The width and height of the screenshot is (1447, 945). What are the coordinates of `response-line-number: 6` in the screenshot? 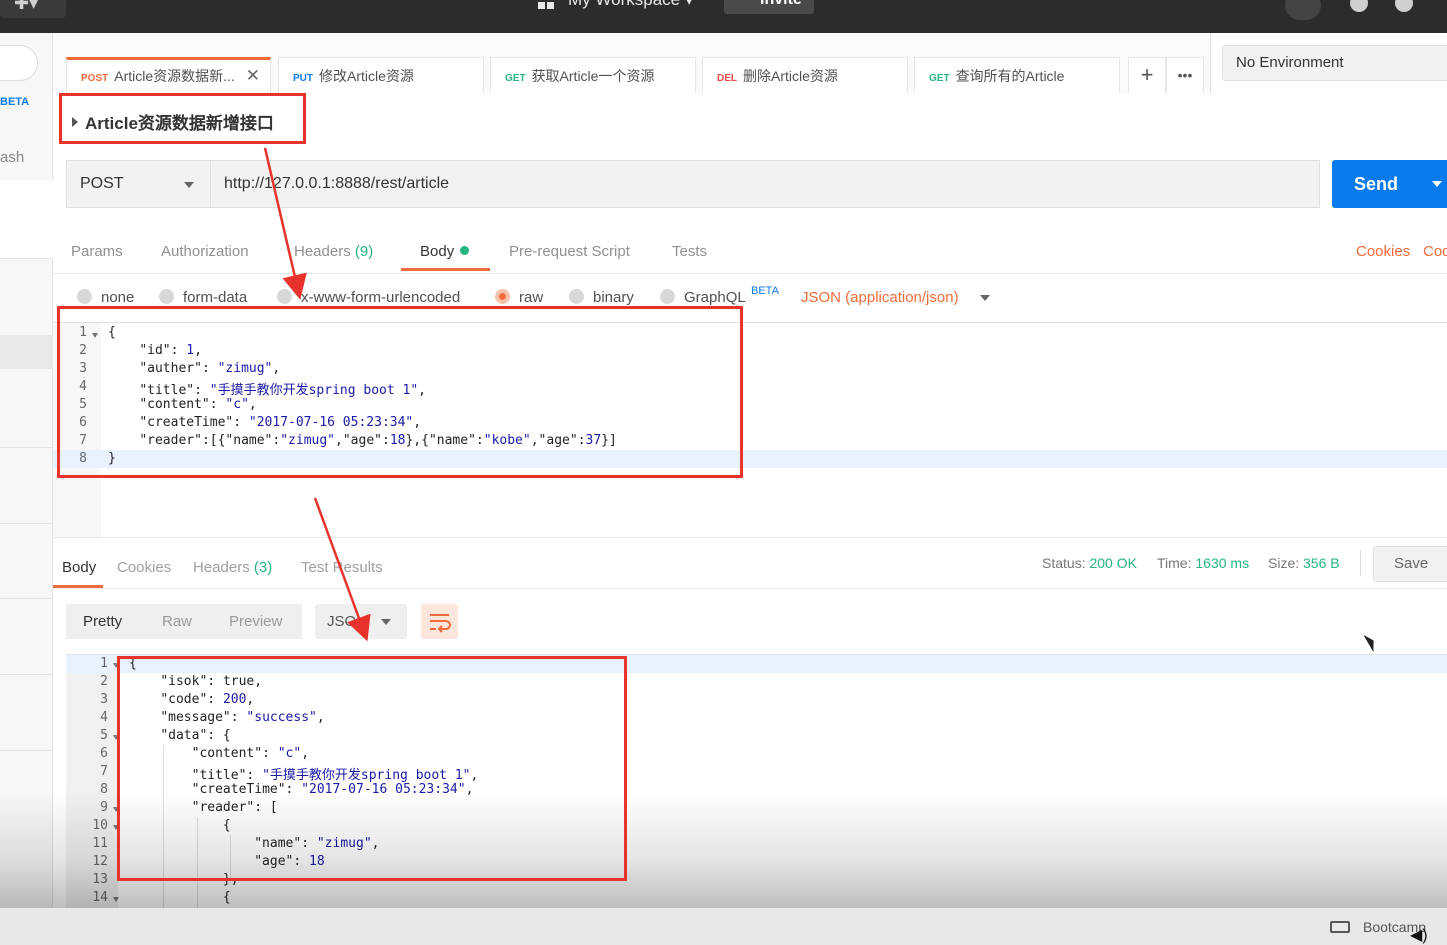 It's located at (104, 753).